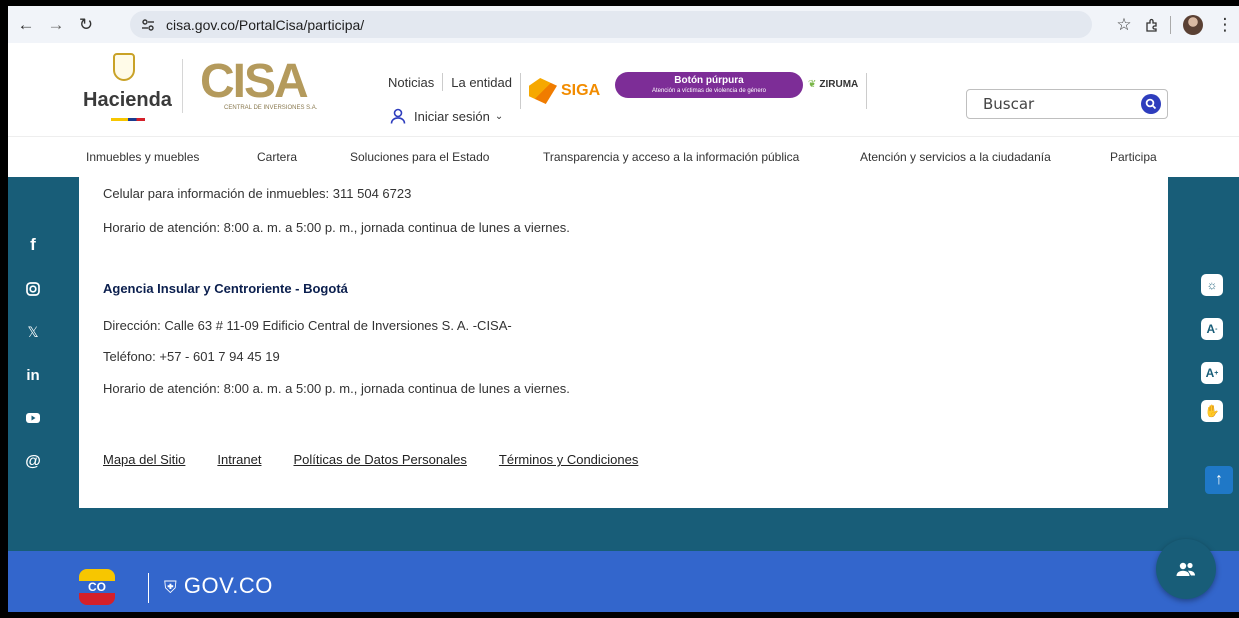 The width and height of the screenshot is (1239, 618). Describe the element at coordinates (560, 91) in the screenshot. I see `siga-link: SIGA` at that location.